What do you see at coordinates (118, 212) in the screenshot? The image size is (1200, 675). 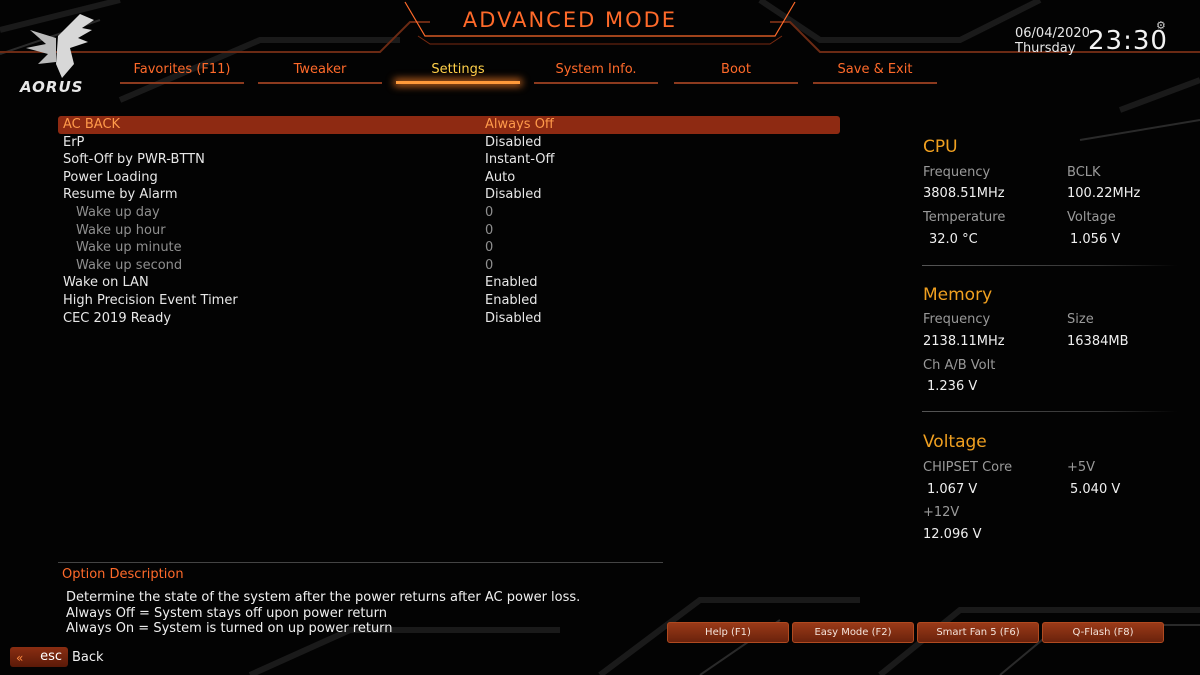 I see `setting-label: Wake up day` at bounding box center [118, 212].